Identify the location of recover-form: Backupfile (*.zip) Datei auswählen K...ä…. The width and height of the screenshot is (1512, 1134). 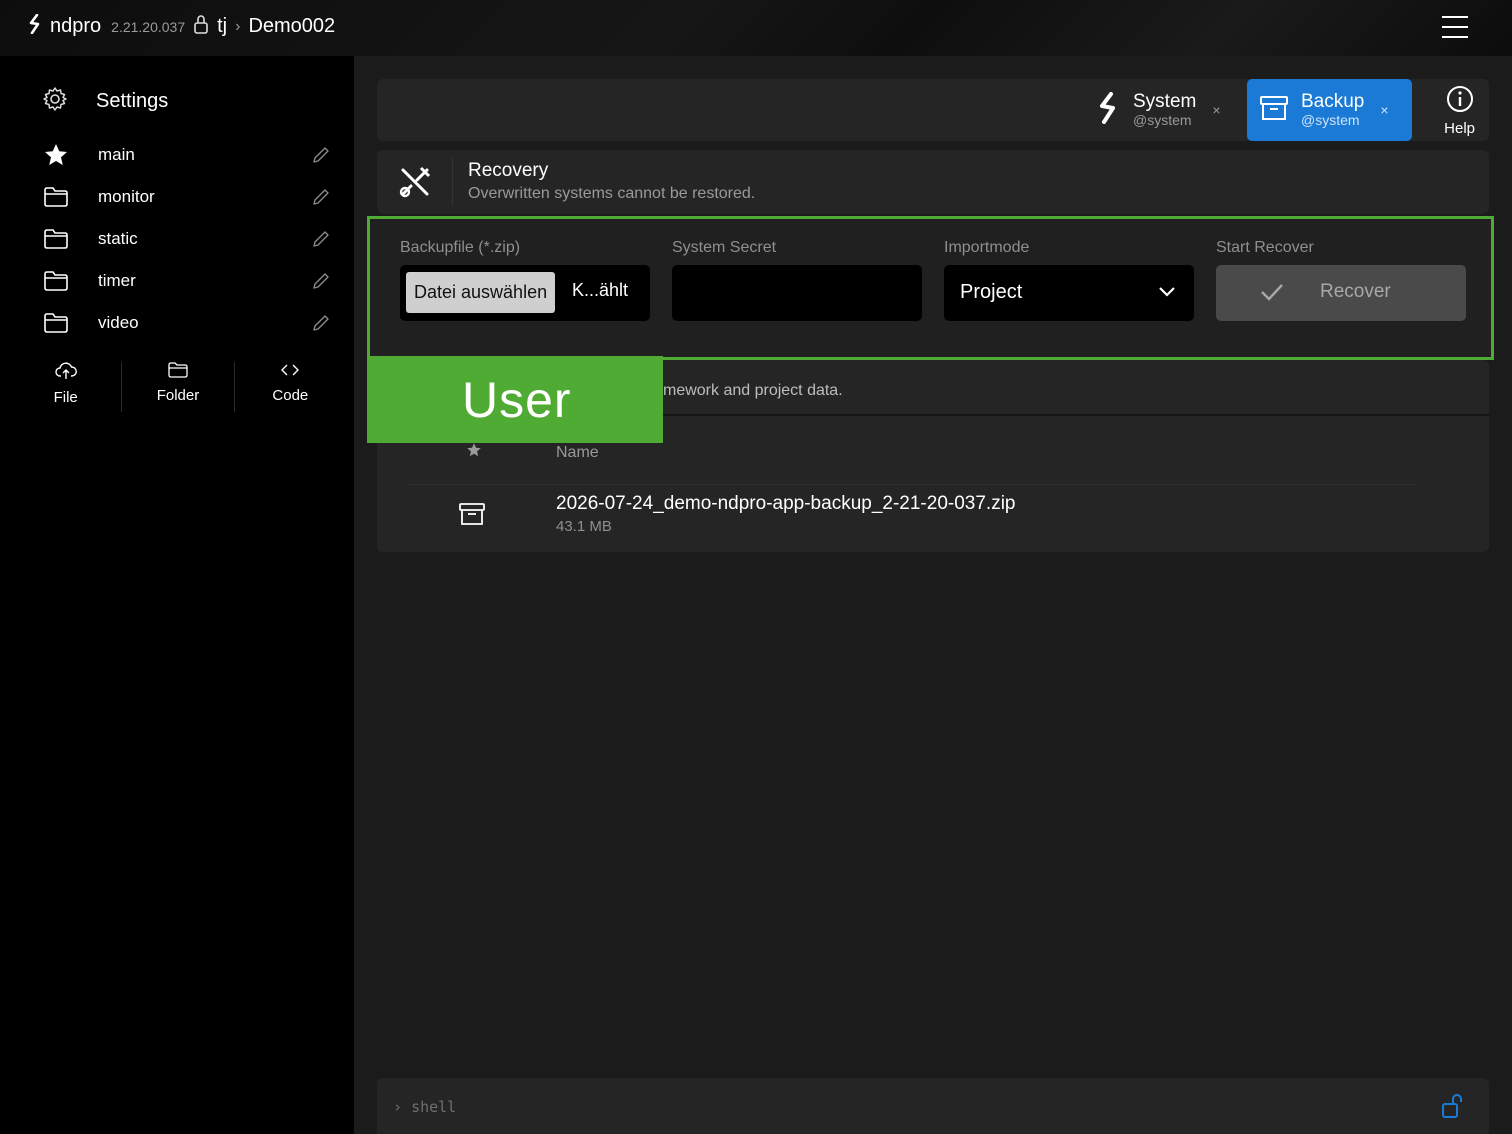
(930, 288).